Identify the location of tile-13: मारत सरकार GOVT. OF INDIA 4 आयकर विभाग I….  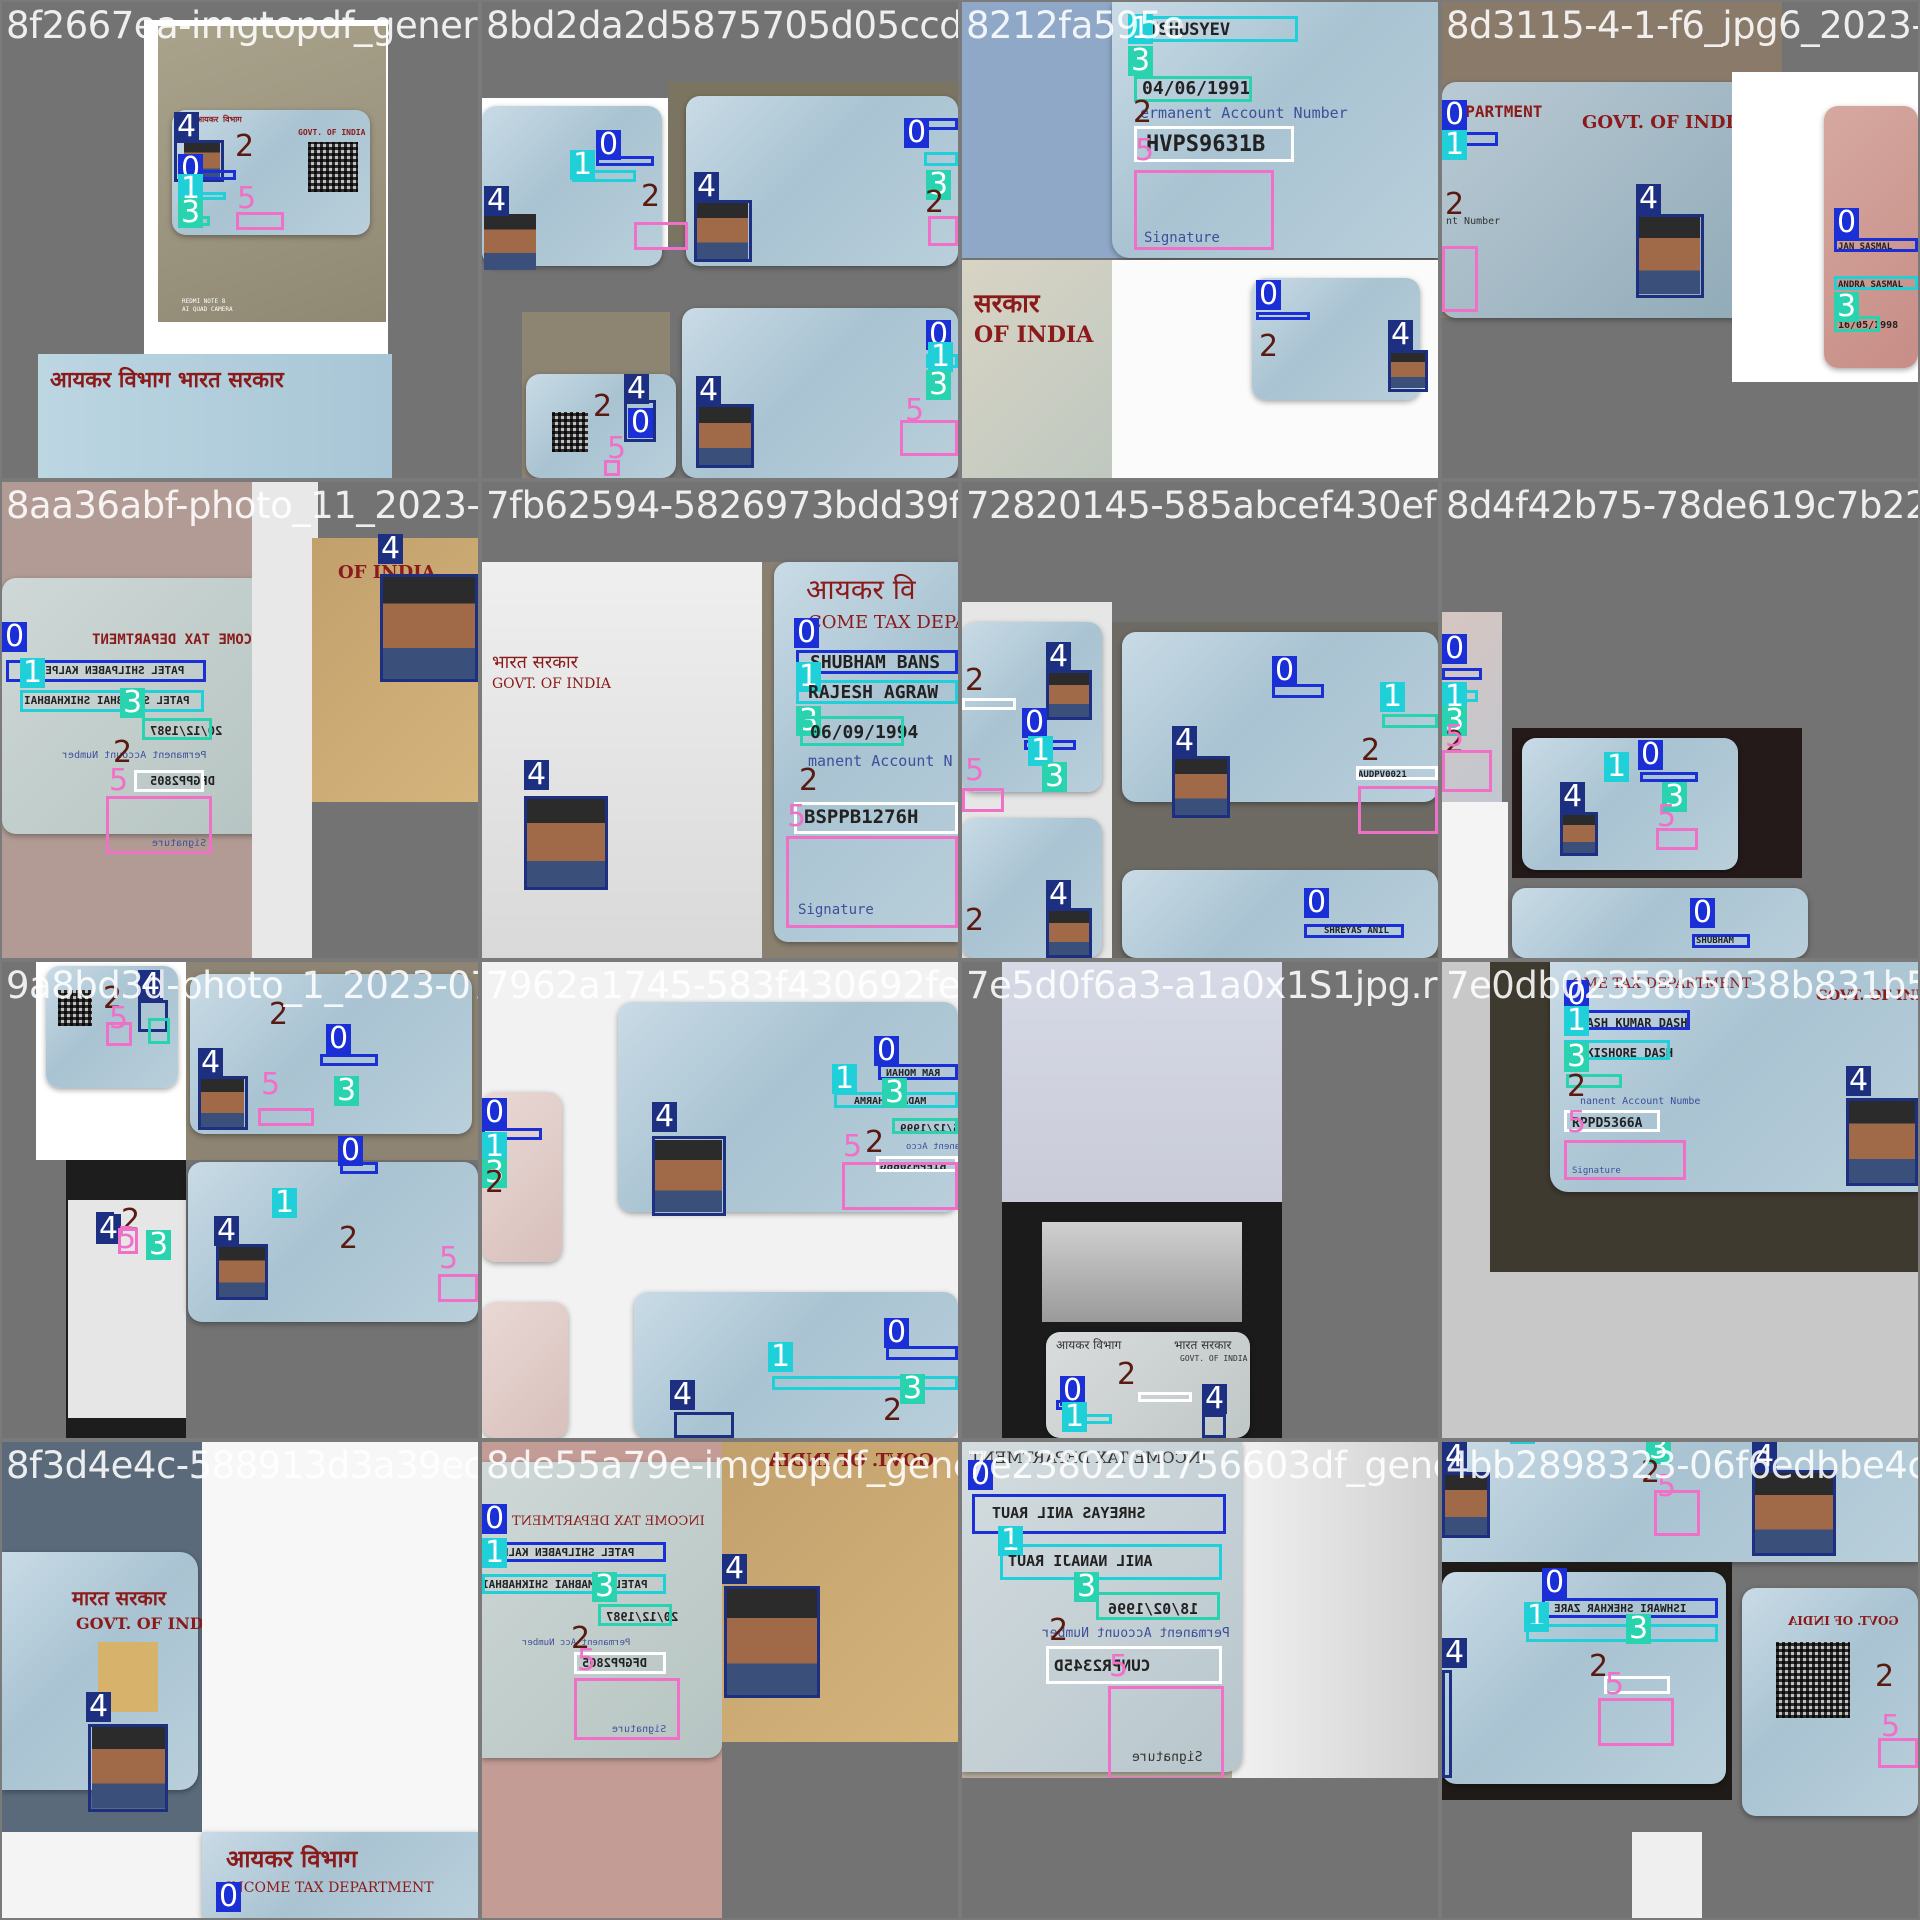
(240, 1680).